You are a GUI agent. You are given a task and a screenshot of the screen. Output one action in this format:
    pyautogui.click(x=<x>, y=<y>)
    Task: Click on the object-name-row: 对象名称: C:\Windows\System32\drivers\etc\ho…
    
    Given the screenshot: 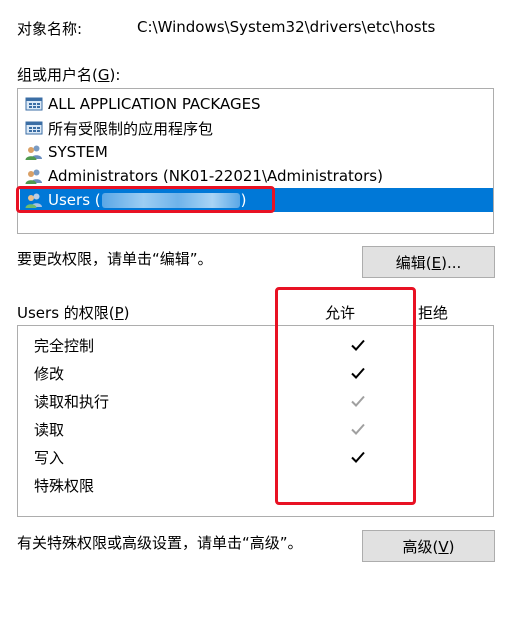 What is the action you would take?
    pyautogui.click(x=257, y=29)
    